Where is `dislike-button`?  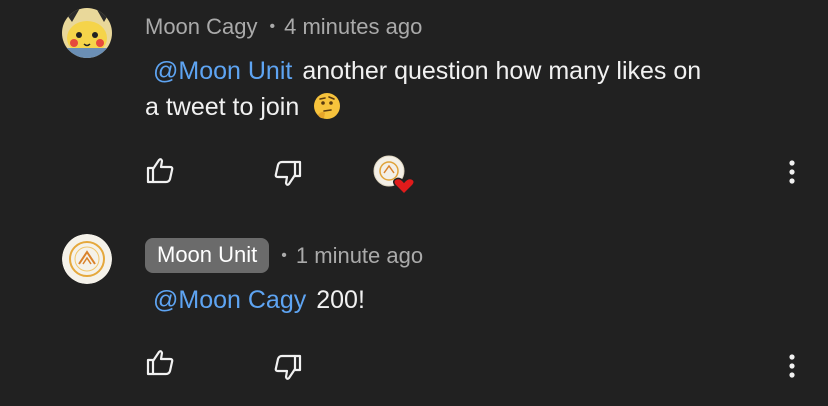
dislike-button is located at coordinates (288, 368).